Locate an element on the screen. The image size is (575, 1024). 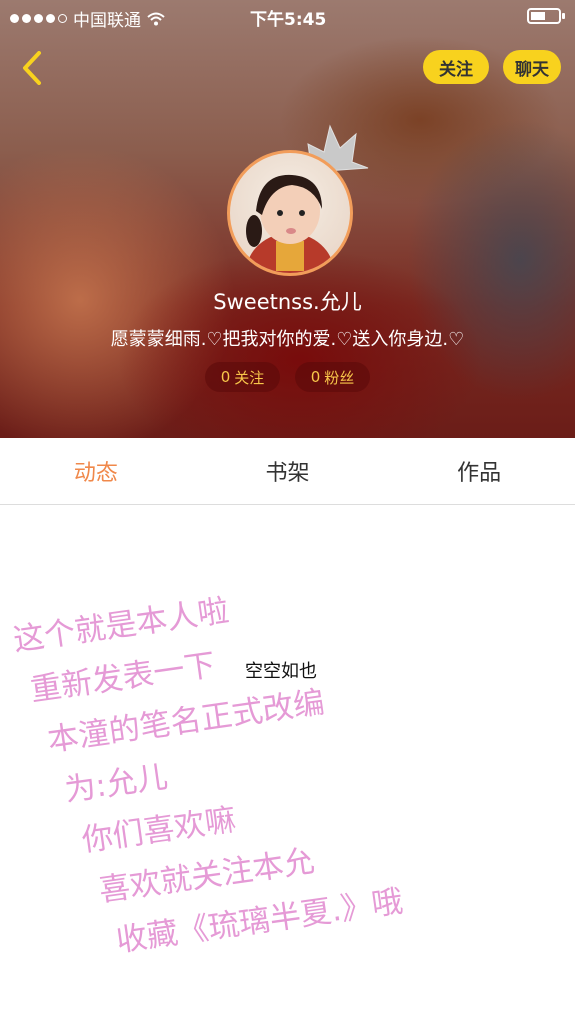
fans-count: 0 is located at coordinates (315, 377).